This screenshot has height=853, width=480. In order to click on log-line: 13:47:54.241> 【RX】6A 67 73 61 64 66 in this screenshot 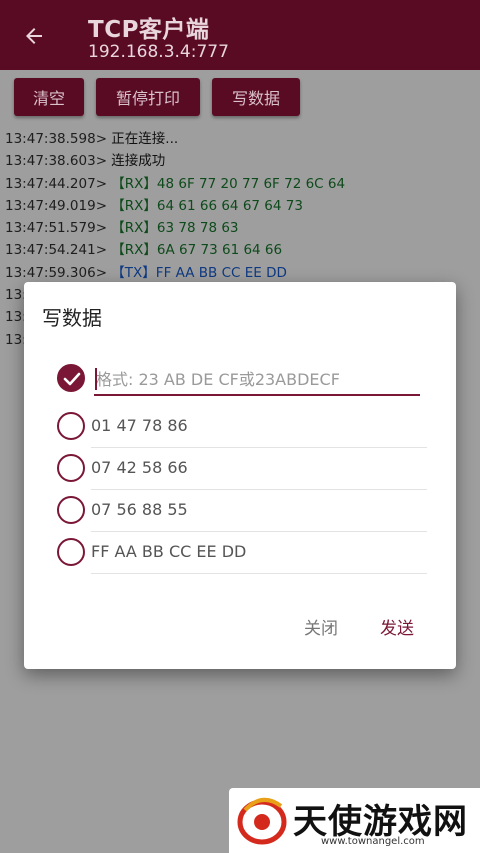, I will do `click(240, 250)`.